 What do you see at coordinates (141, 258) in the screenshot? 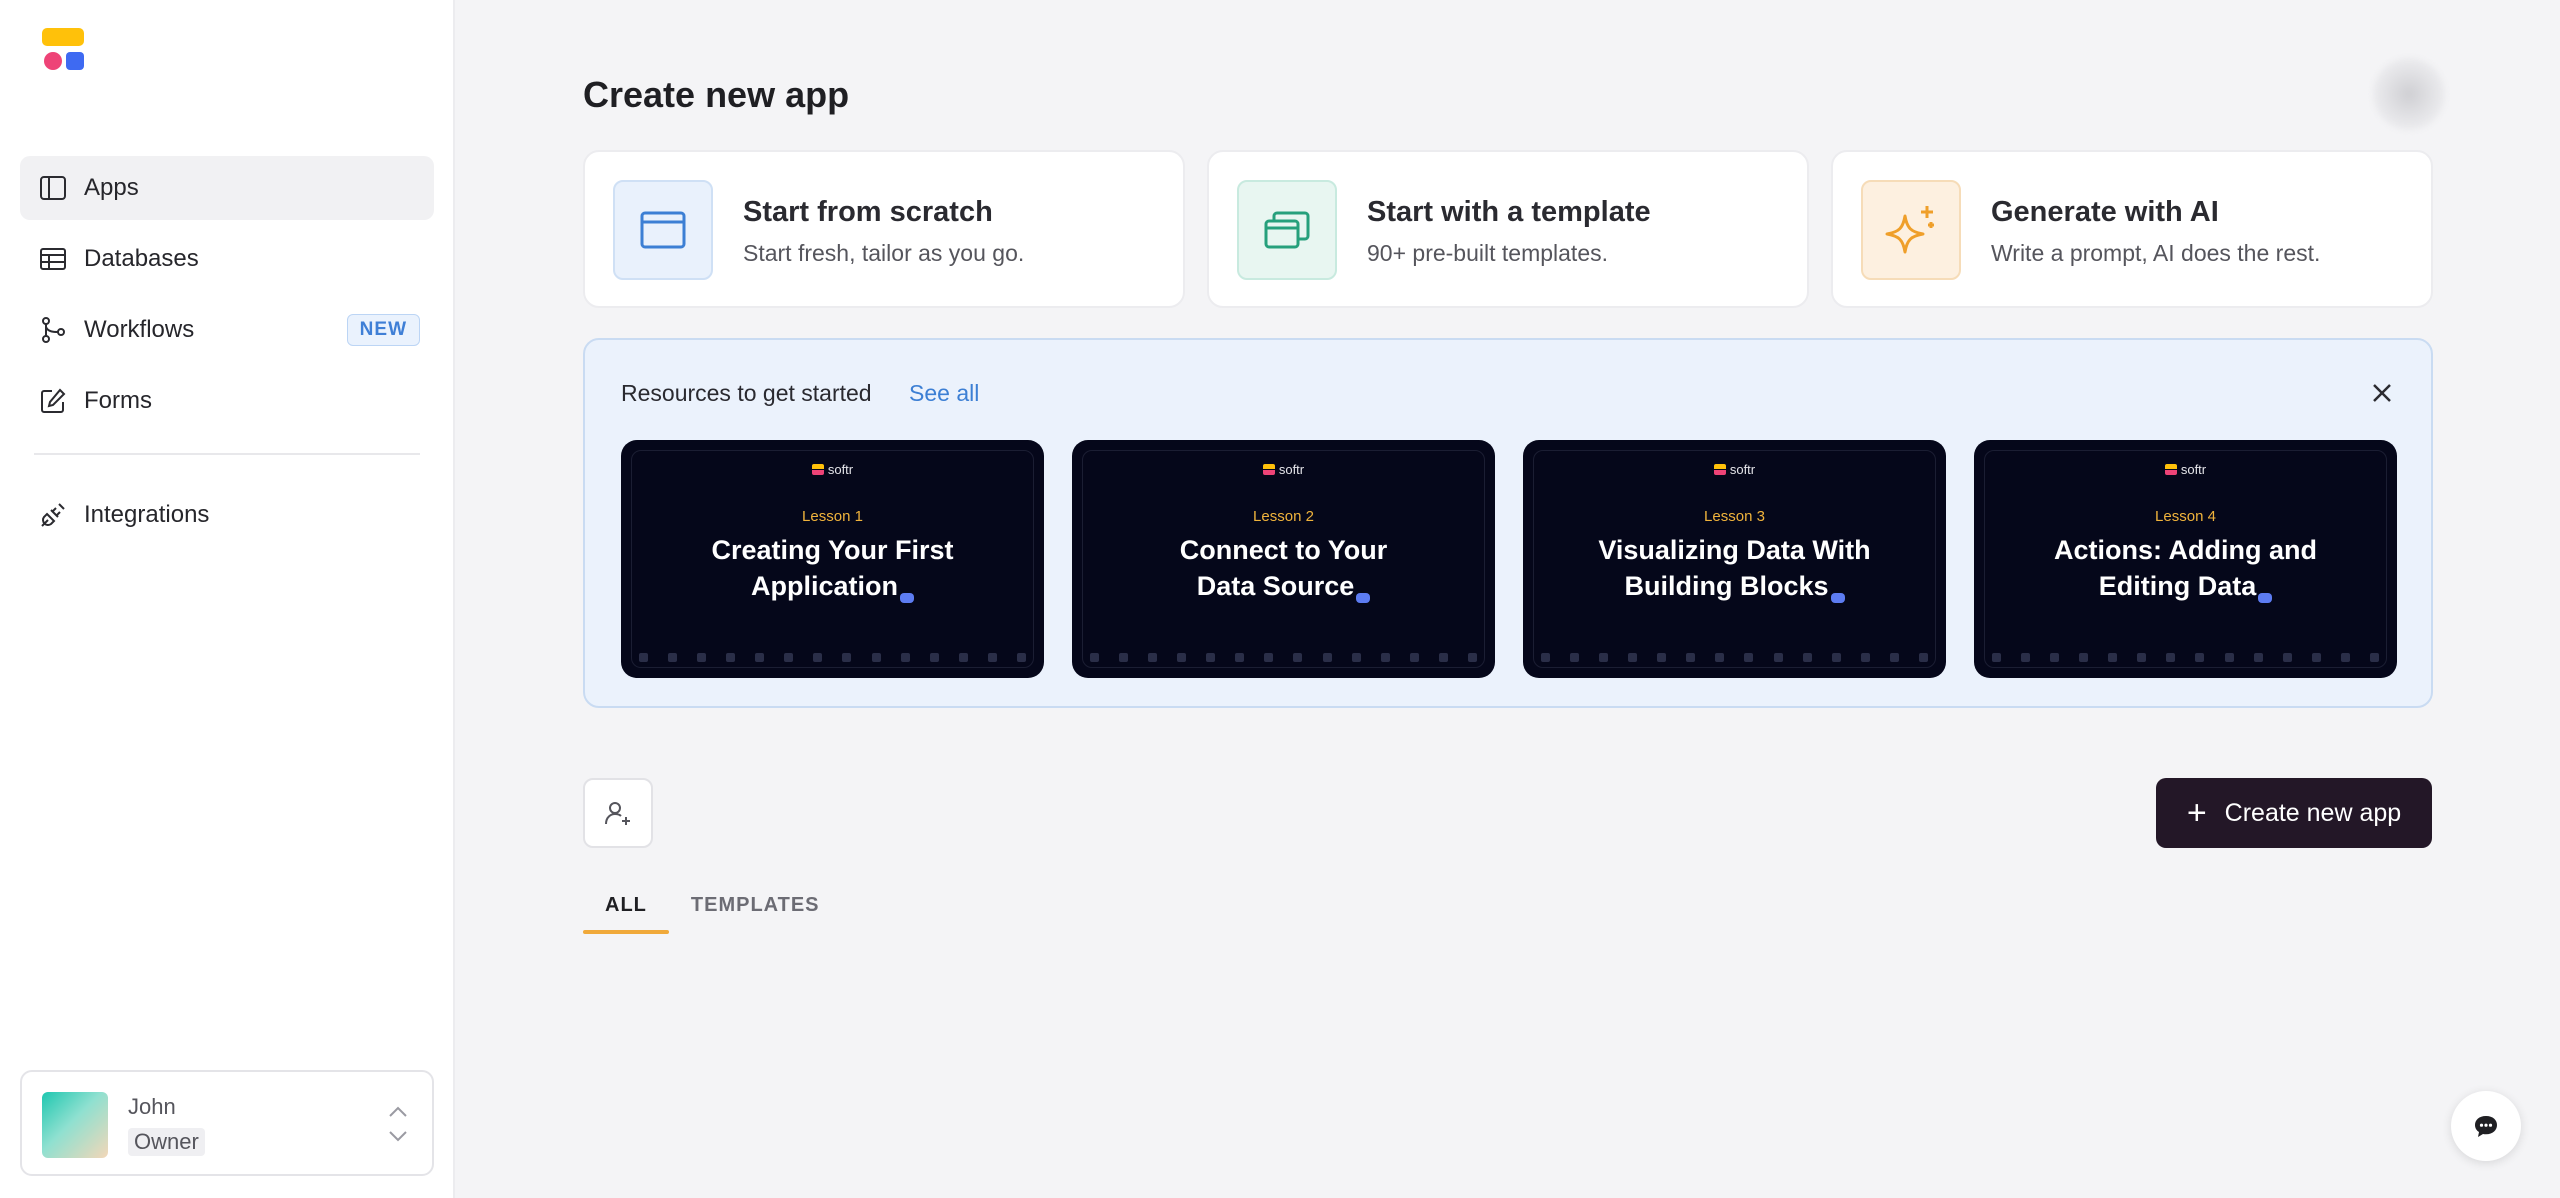
I see `sidebar-item-label: Databases` at bounding box center [141, 258].